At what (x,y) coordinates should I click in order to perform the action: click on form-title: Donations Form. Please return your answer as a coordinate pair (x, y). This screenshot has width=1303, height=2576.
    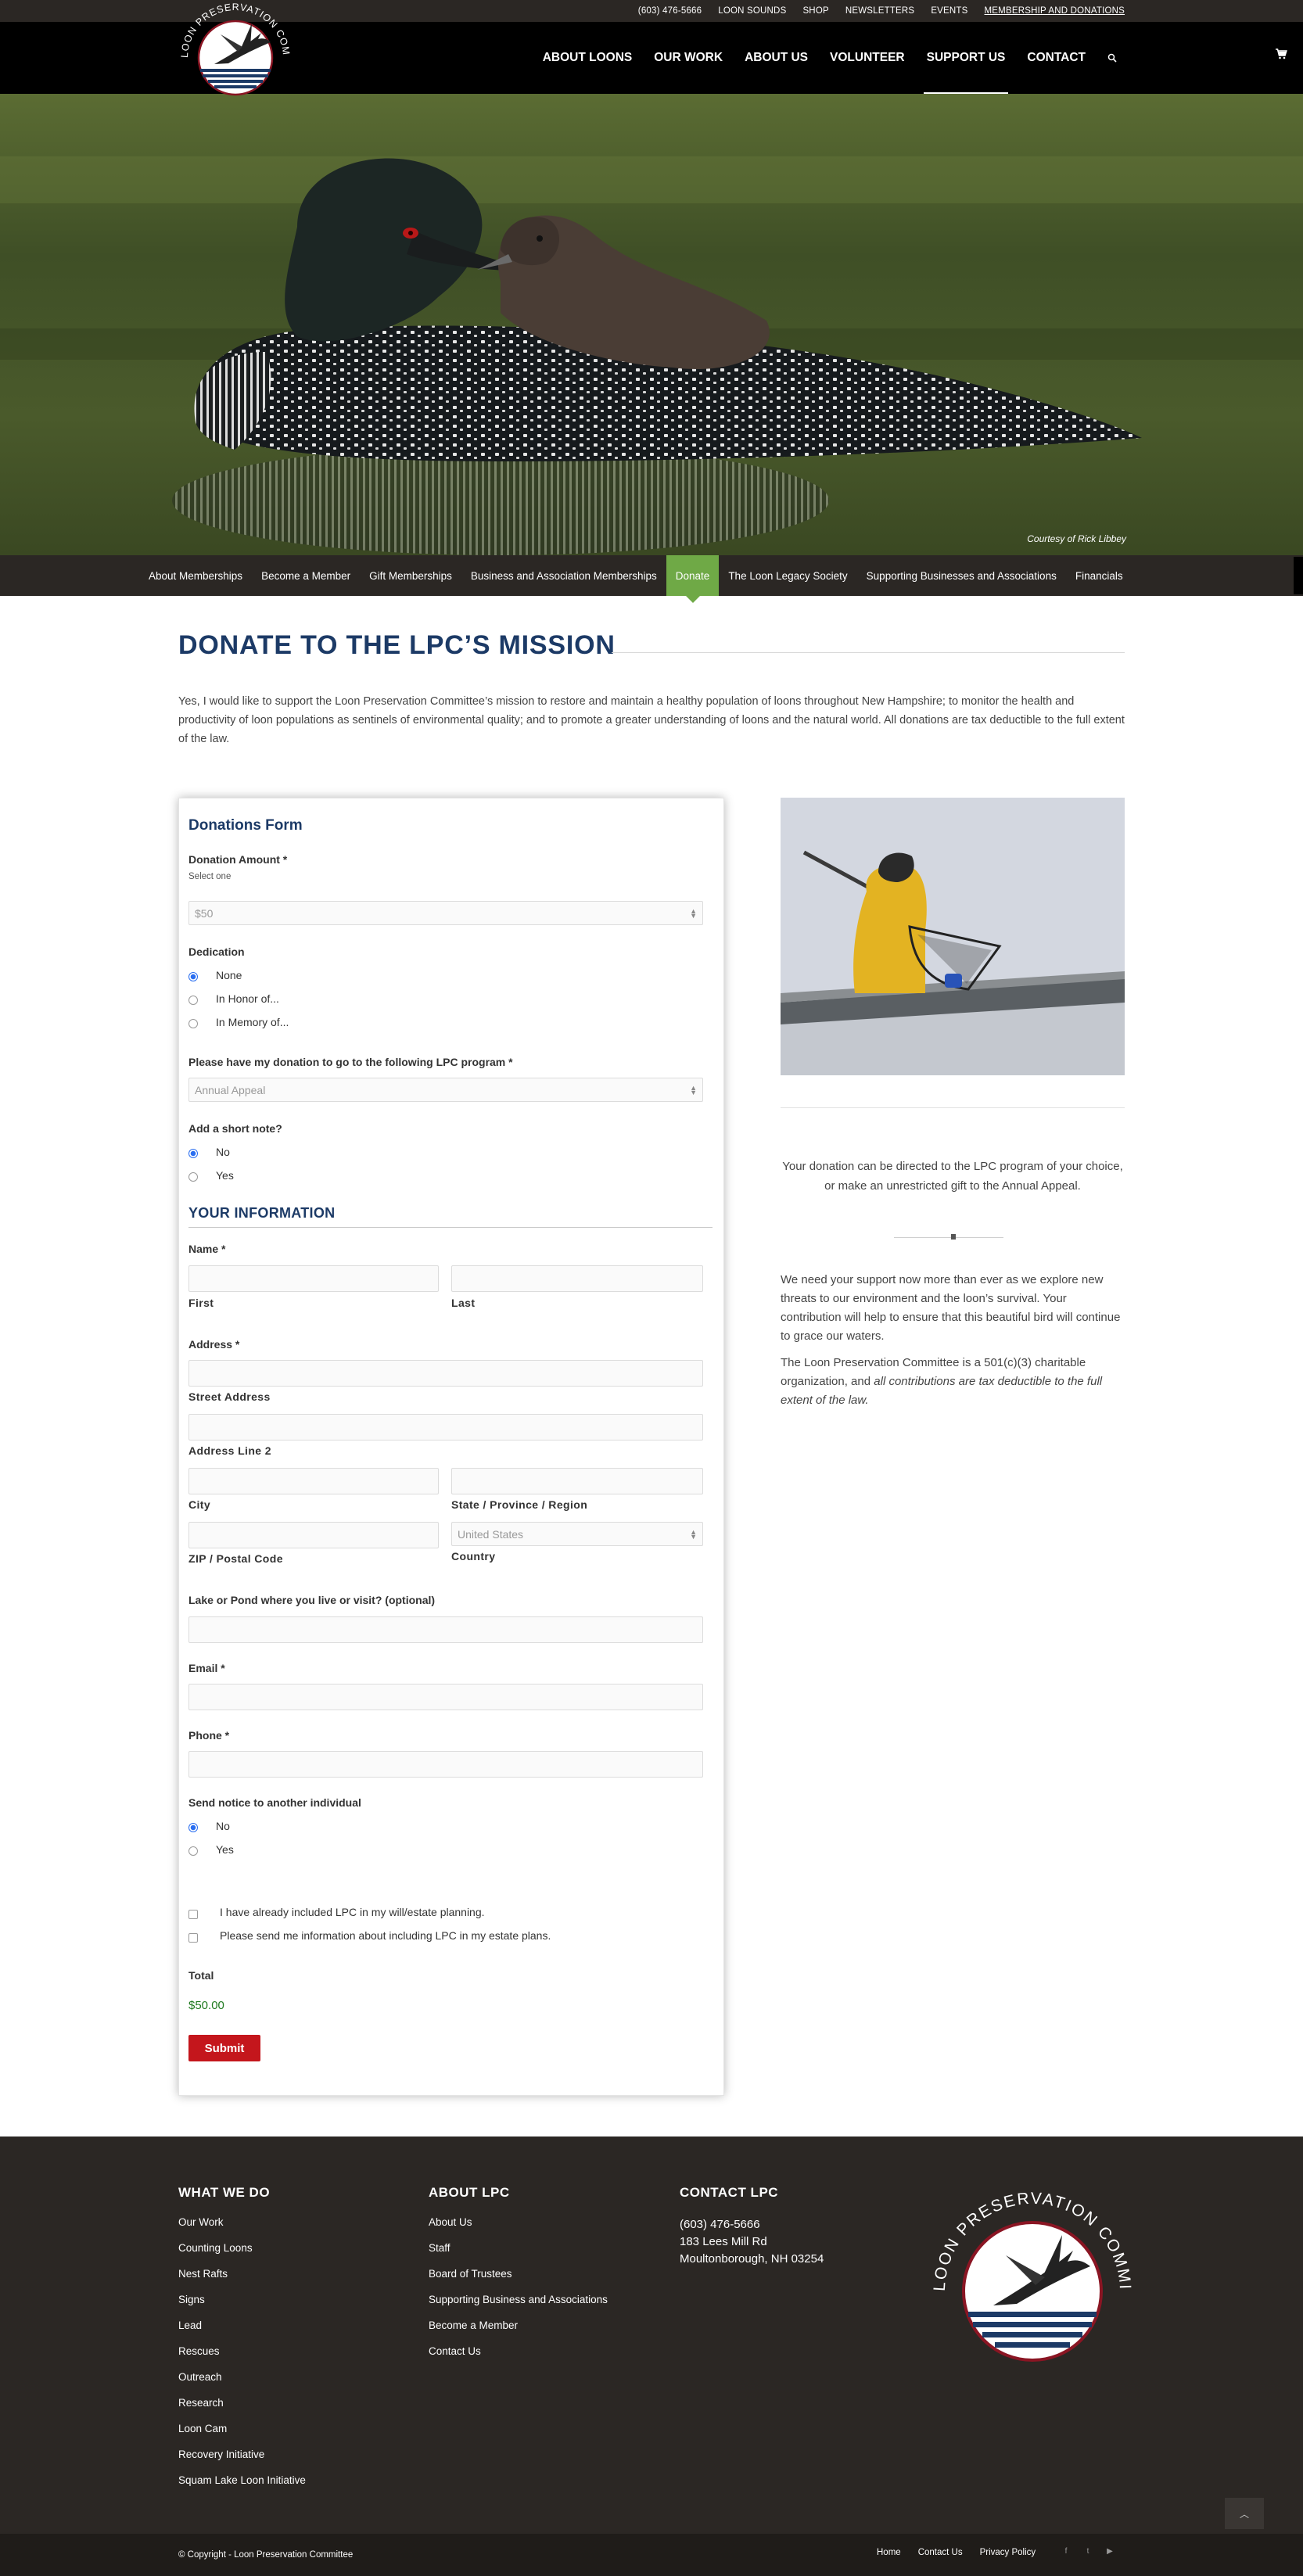
    Looking at the image, I should click on (246, 825).